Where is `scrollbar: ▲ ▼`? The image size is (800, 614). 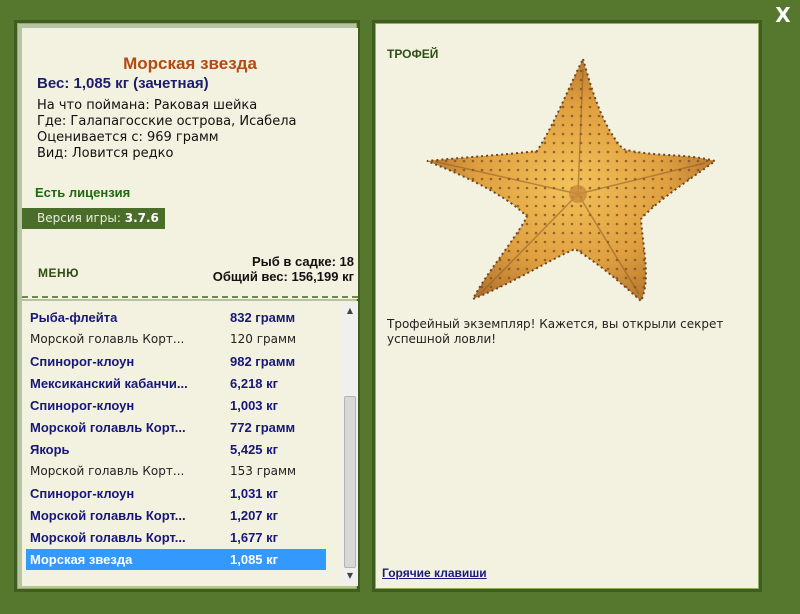
scrollbar: ▲ ▼ is located at coordinates (350, 443).